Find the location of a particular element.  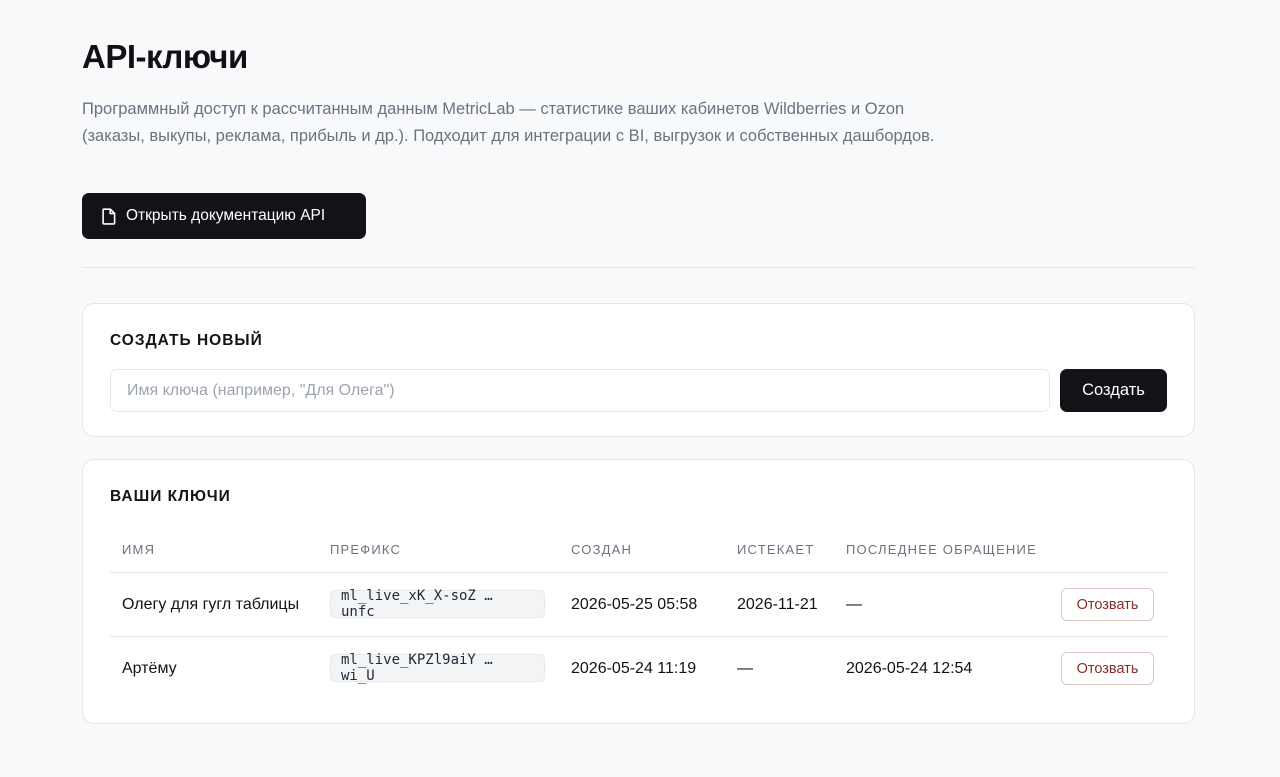

key-last-access: — is located at coordinates (854, 604).